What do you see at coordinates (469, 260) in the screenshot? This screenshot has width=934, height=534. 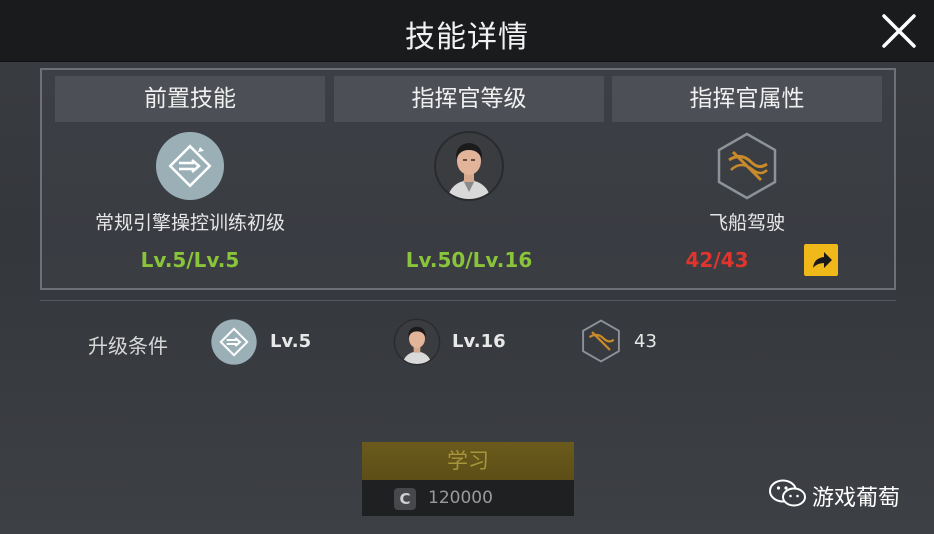 I see `commander-level: Lv.50/Lv.16` at bounding box center [469, 260].